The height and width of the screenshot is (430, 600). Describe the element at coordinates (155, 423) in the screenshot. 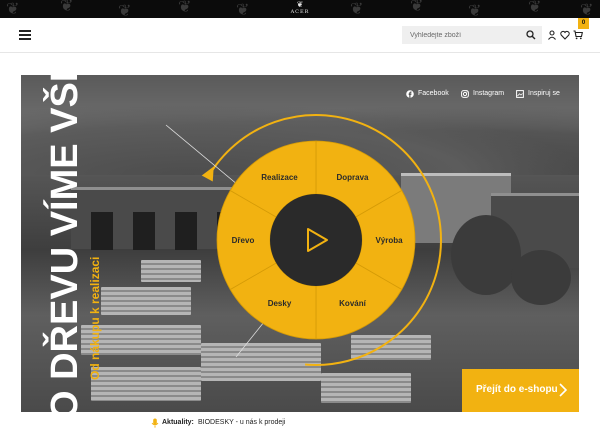

I see `microphone-icon` at that location.